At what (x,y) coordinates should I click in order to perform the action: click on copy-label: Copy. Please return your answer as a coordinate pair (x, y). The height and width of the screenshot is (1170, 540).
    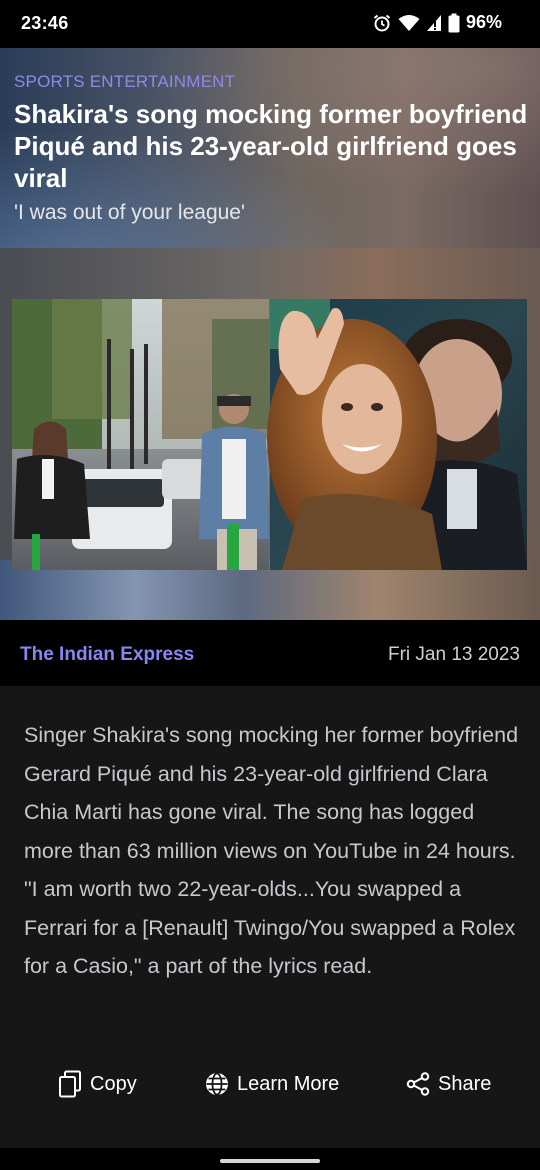
    Looking at the image, I should click on (113, 1083).